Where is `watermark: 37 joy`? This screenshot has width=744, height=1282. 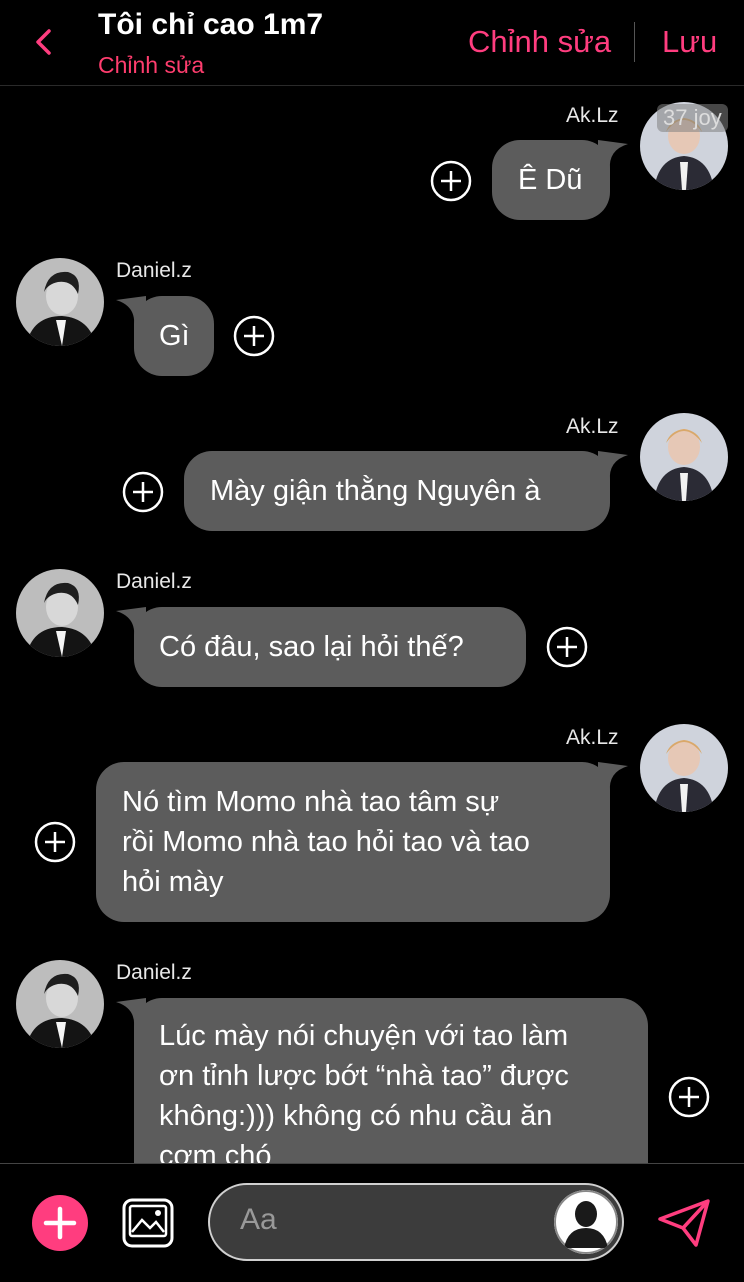 watermark: 37 joy is located at coordinates (692, 118).